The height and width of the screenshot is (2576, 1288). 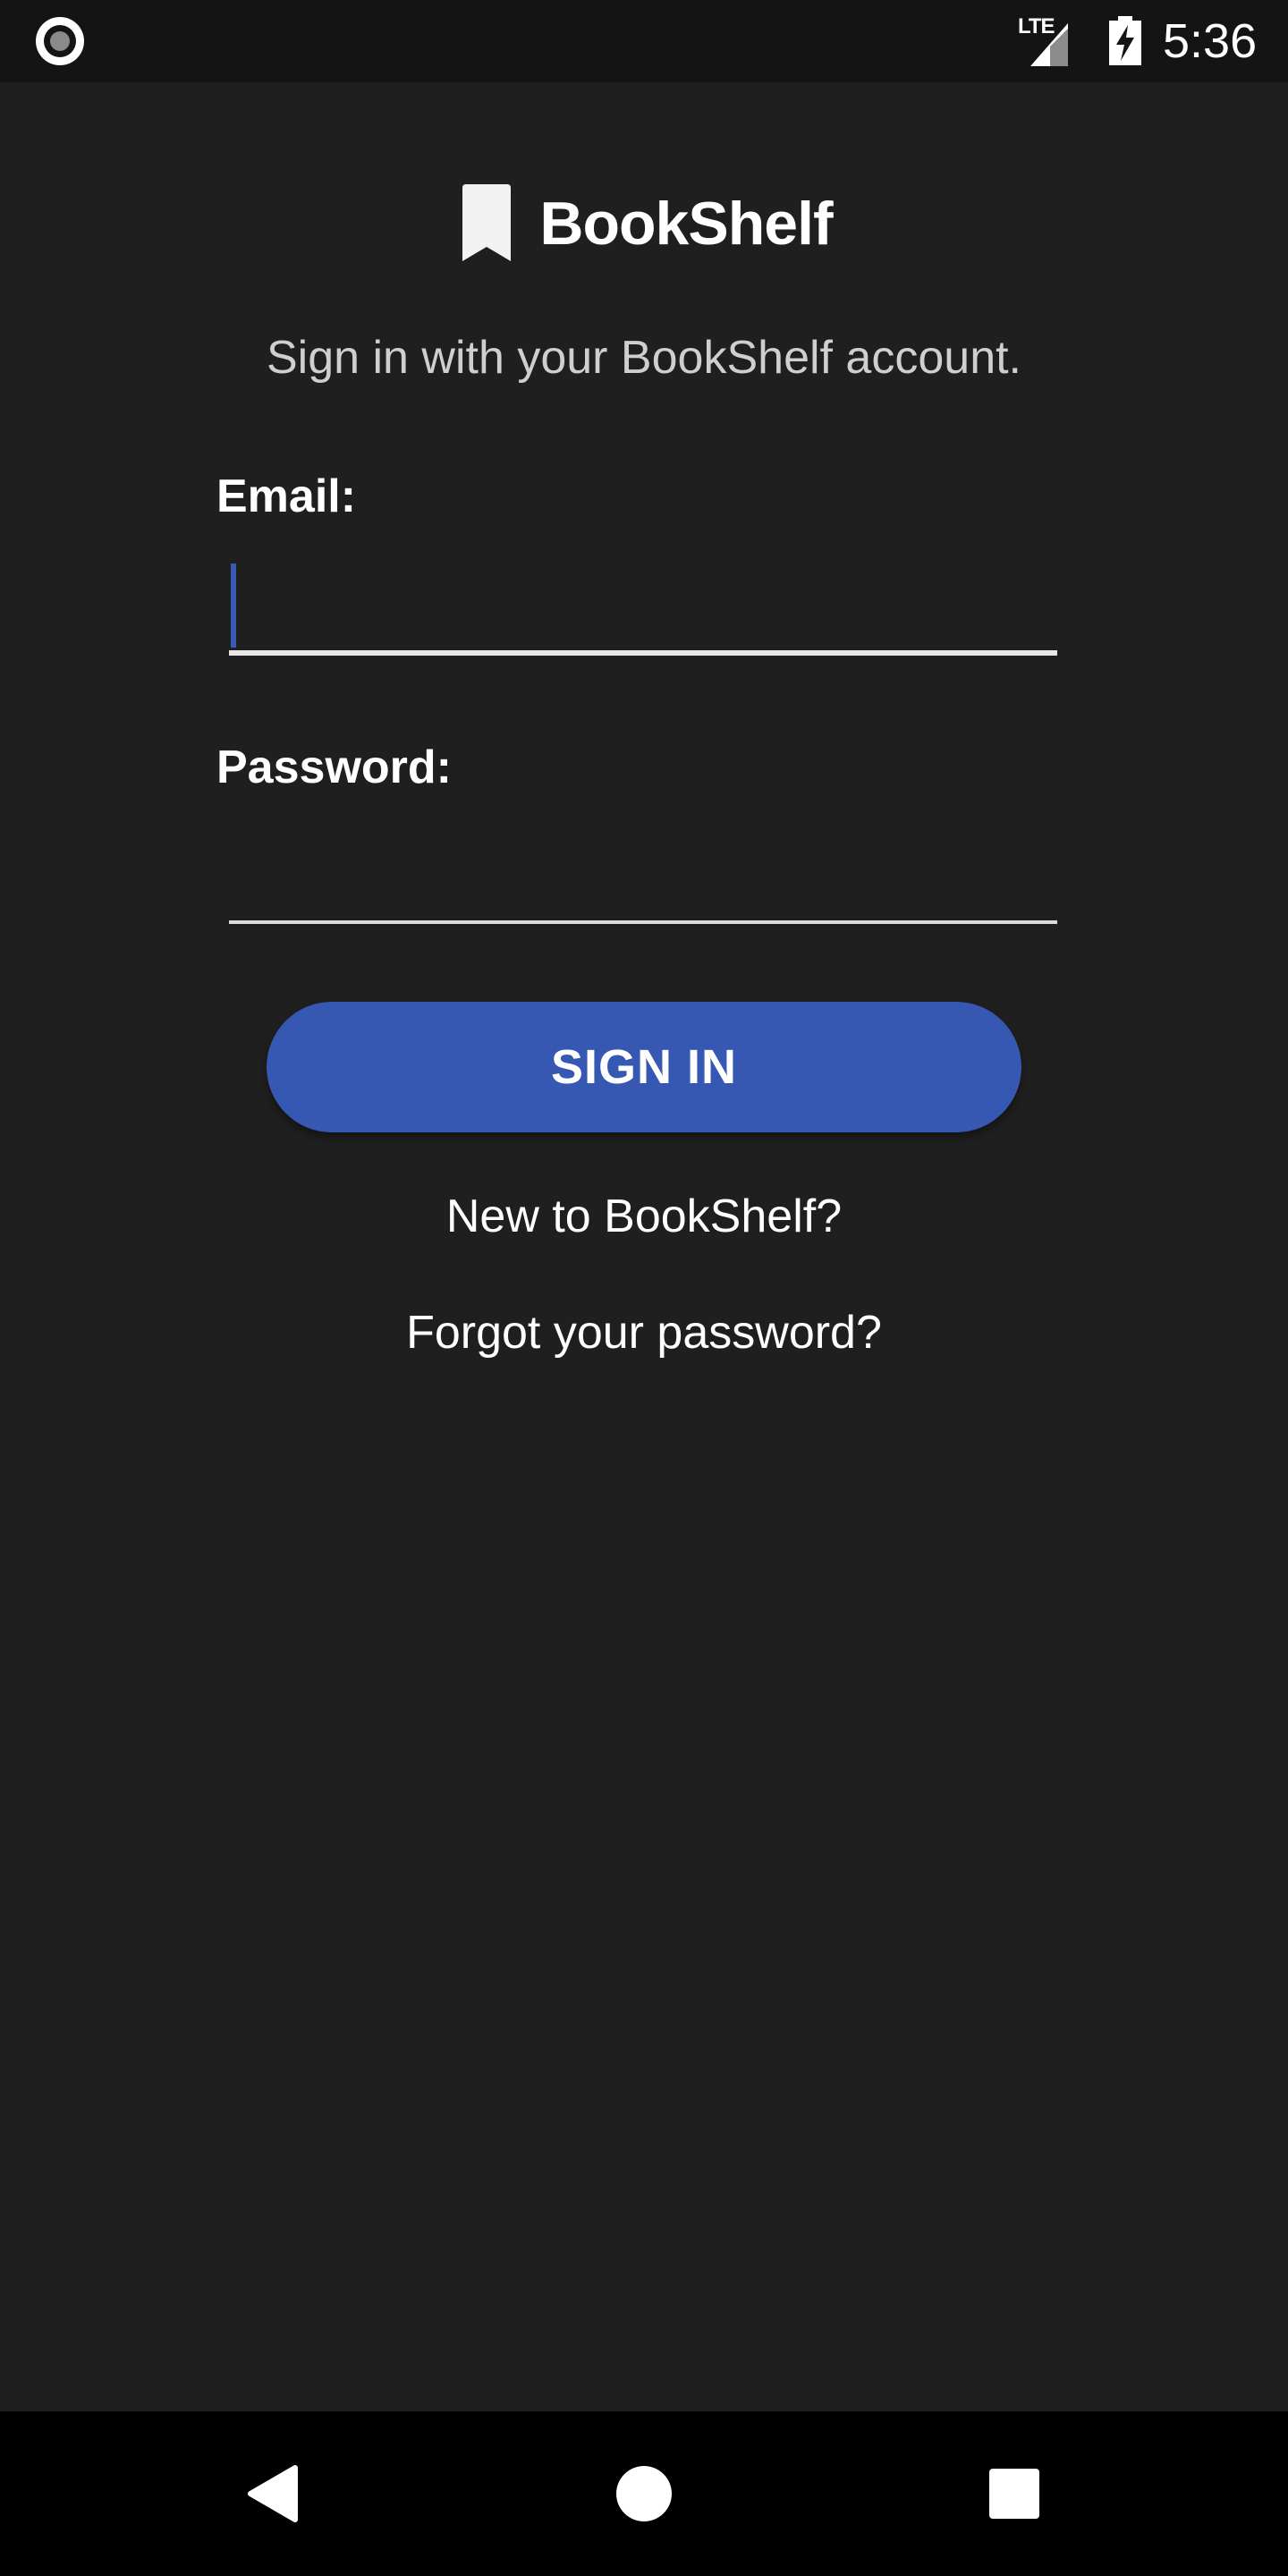 What do you see at coordinates (1210, 41) in the screenshot?
I see `status-clock: 5:36` at bounding box center [1210, 41].